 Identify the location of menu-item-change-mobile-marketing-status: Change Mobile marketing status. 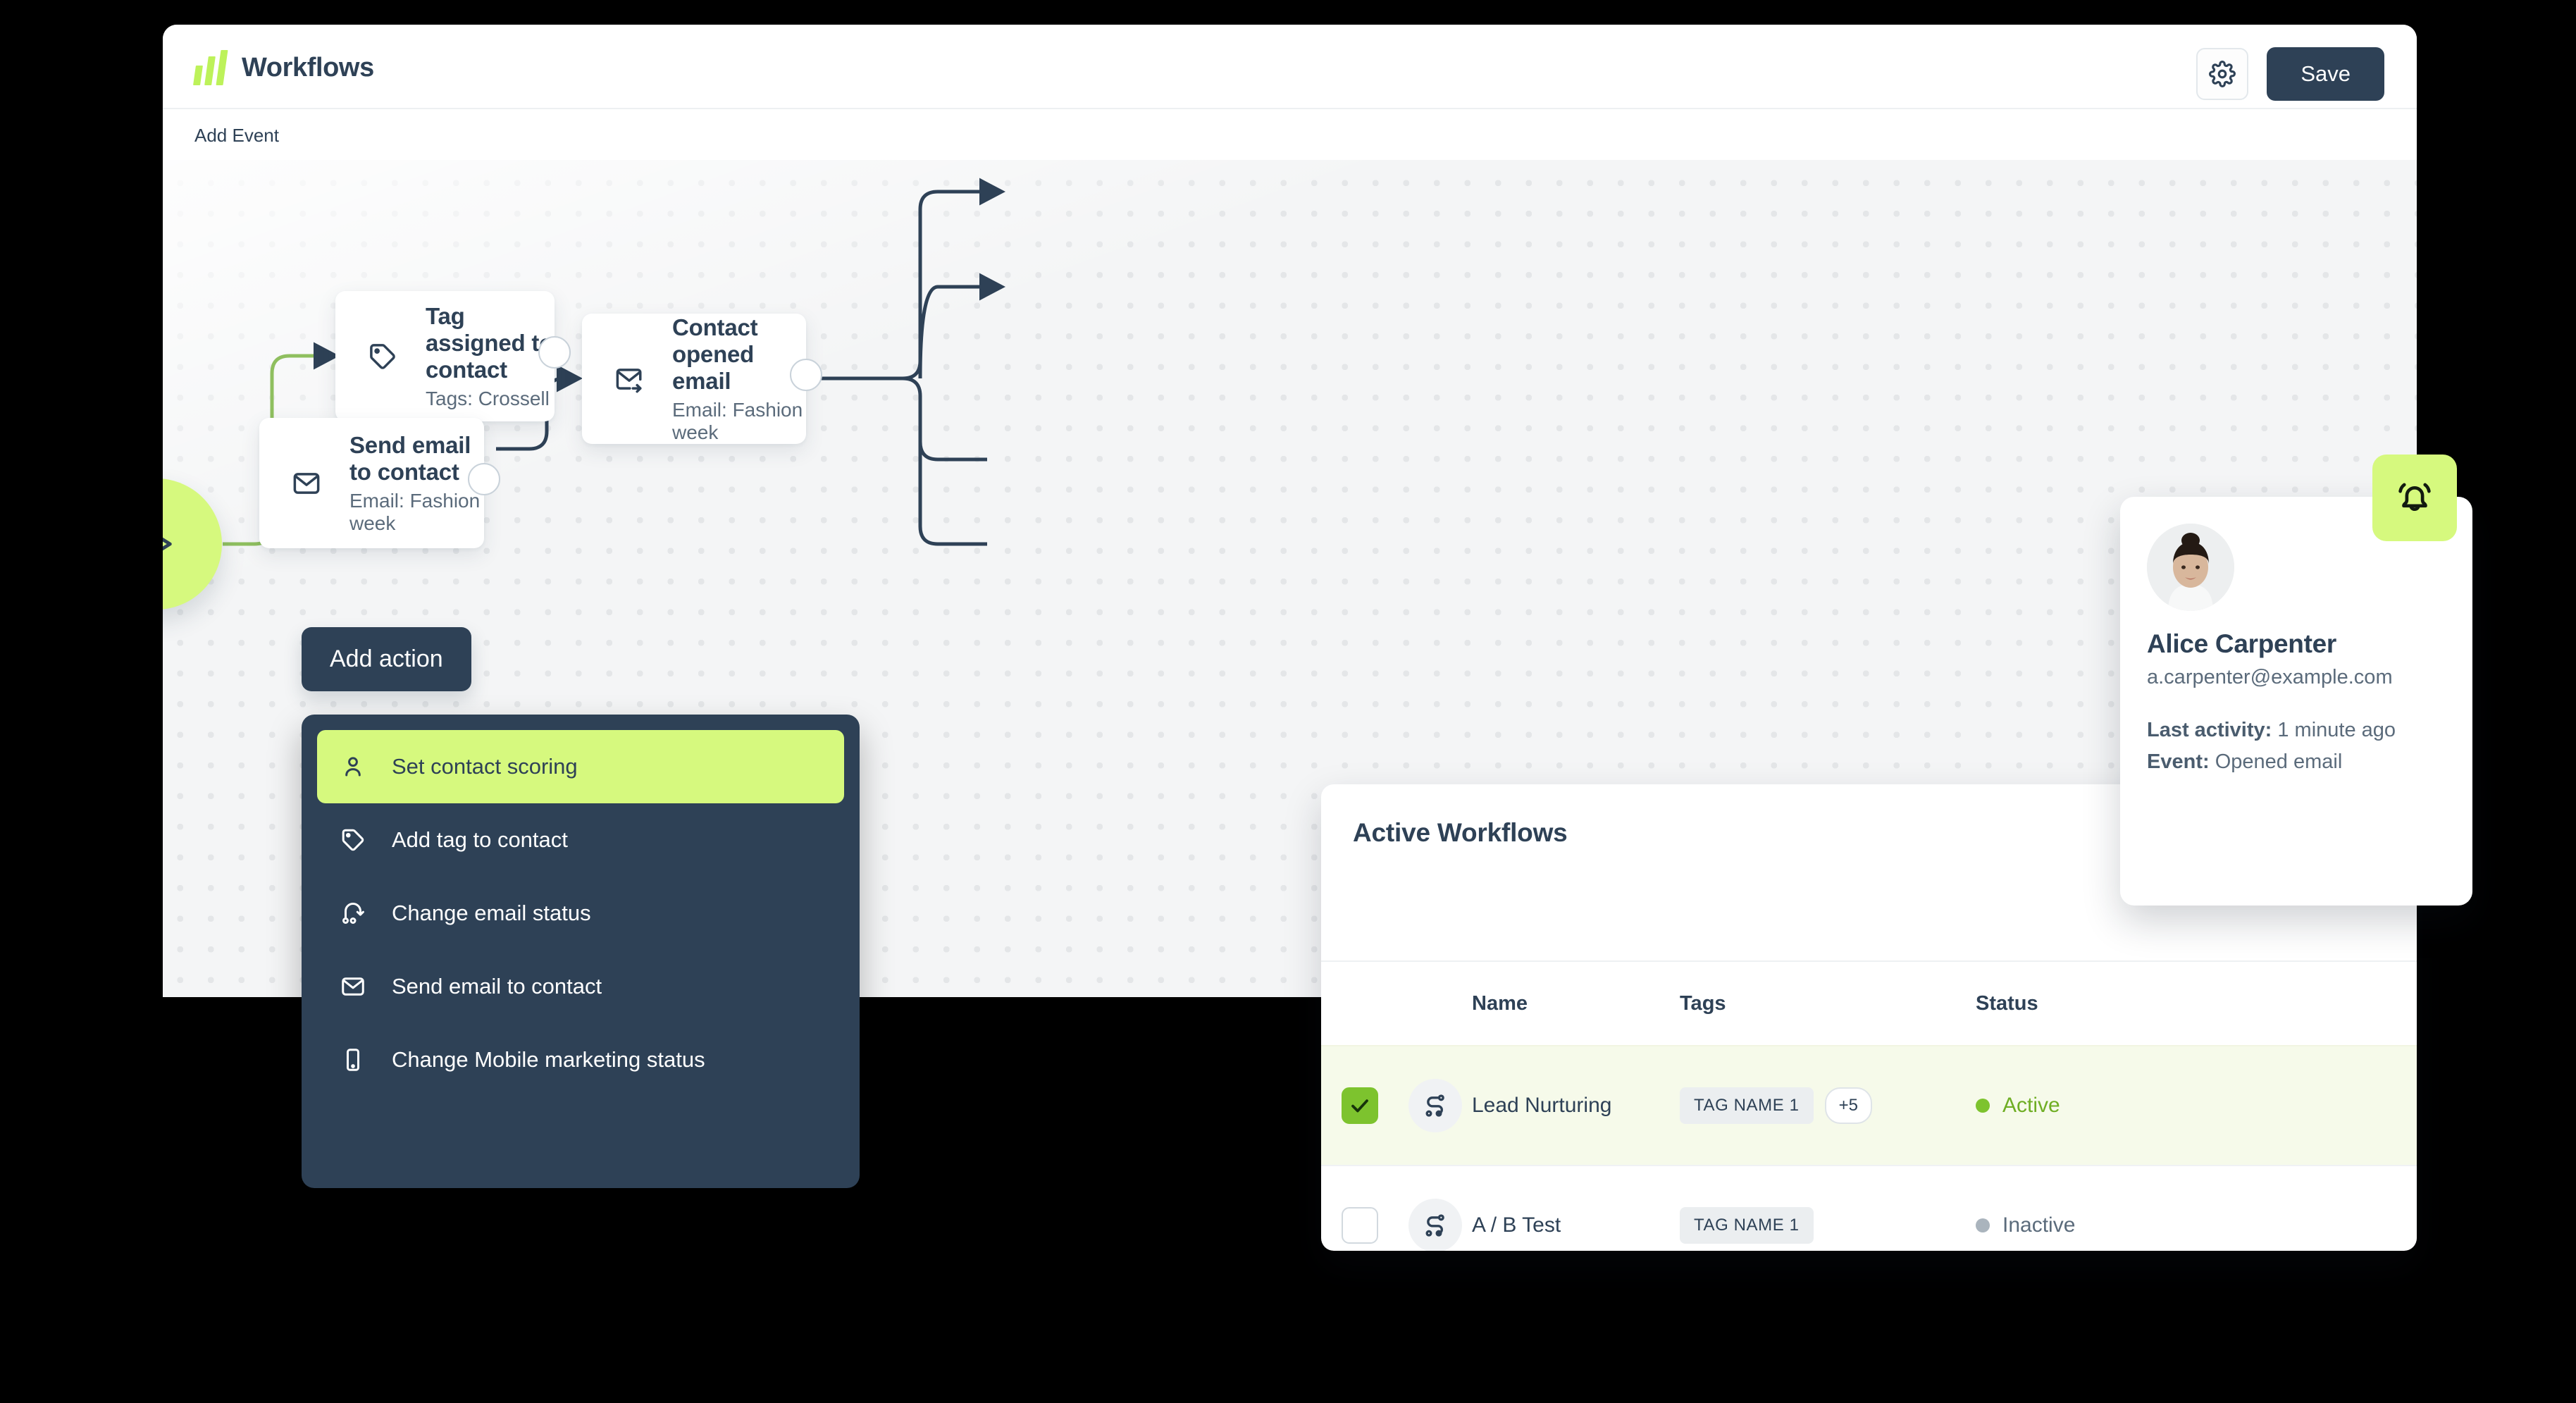
(580, 1059).